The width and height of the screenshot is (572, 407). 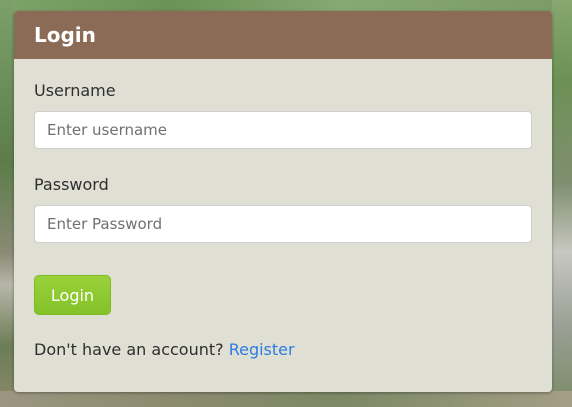 I want to click on login-button: Login, so click(x=72, y=295).